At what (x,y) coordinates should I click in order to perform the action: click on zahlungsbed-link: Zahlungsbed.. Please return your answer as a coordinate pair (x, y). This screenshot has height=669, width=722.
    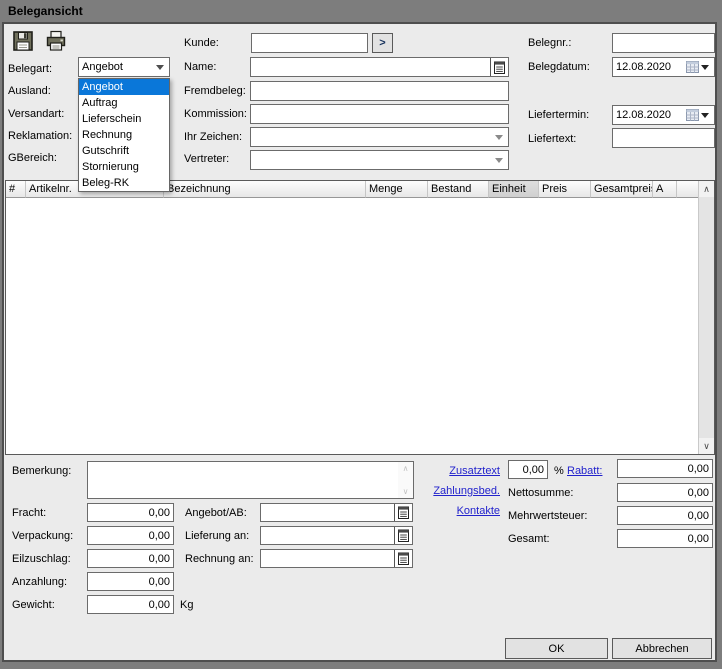
    Looking at the image, I should click on (450, 491).